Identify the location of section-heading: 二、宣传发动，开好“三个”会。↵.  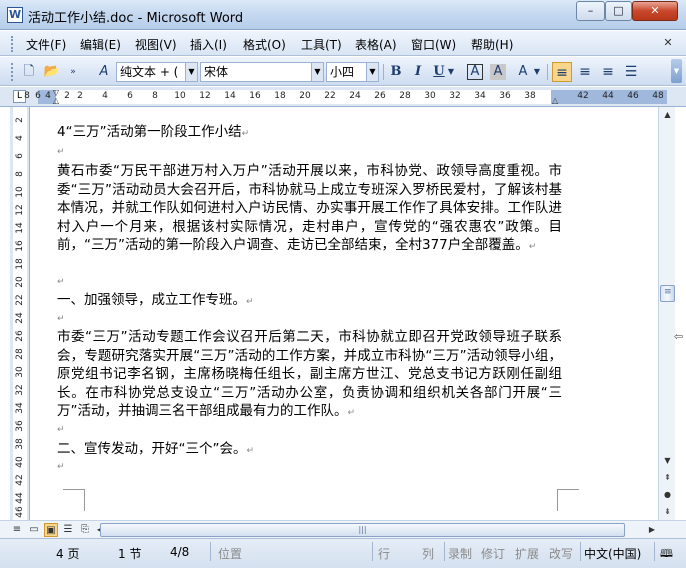
(309, 450).